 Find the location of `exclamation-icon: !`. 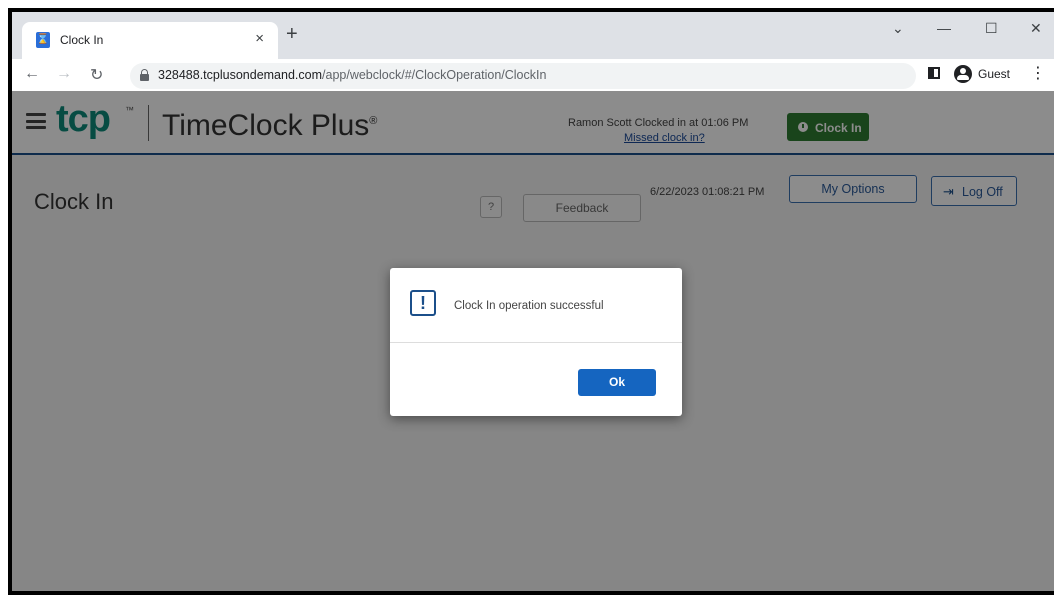

exclamation-icon: ! is located at coordinates (423, 303).